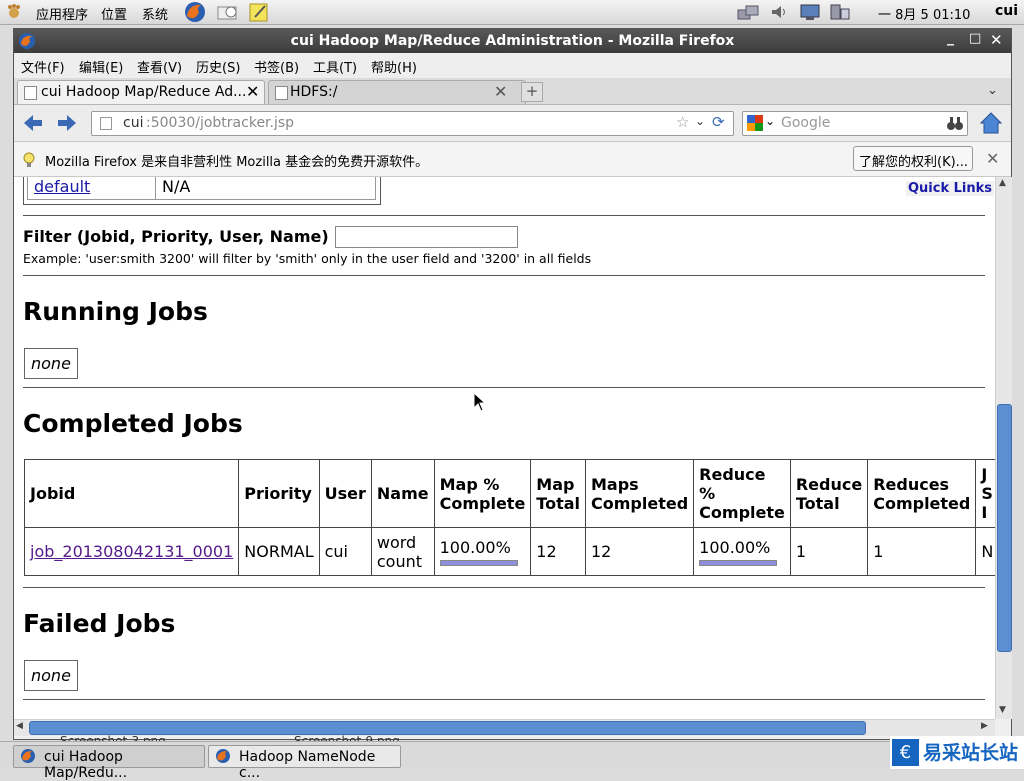  What do you see at coordinates (924, 13) in the screenshot?
I see `panel-clock: 一 8月 5 01:10` at bounding box center [924, 13].